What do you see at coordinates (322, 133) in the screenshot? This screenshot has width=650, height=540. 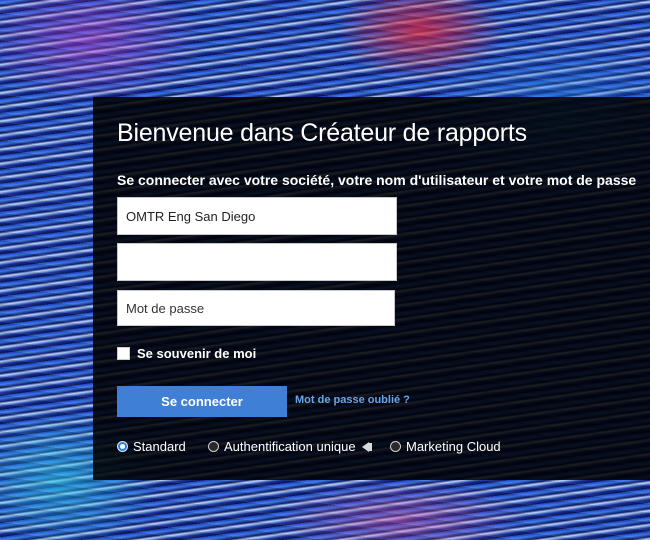 I see `page-title: Bienvenue dans Créateur de rapports` at bounding box center [322, 133].